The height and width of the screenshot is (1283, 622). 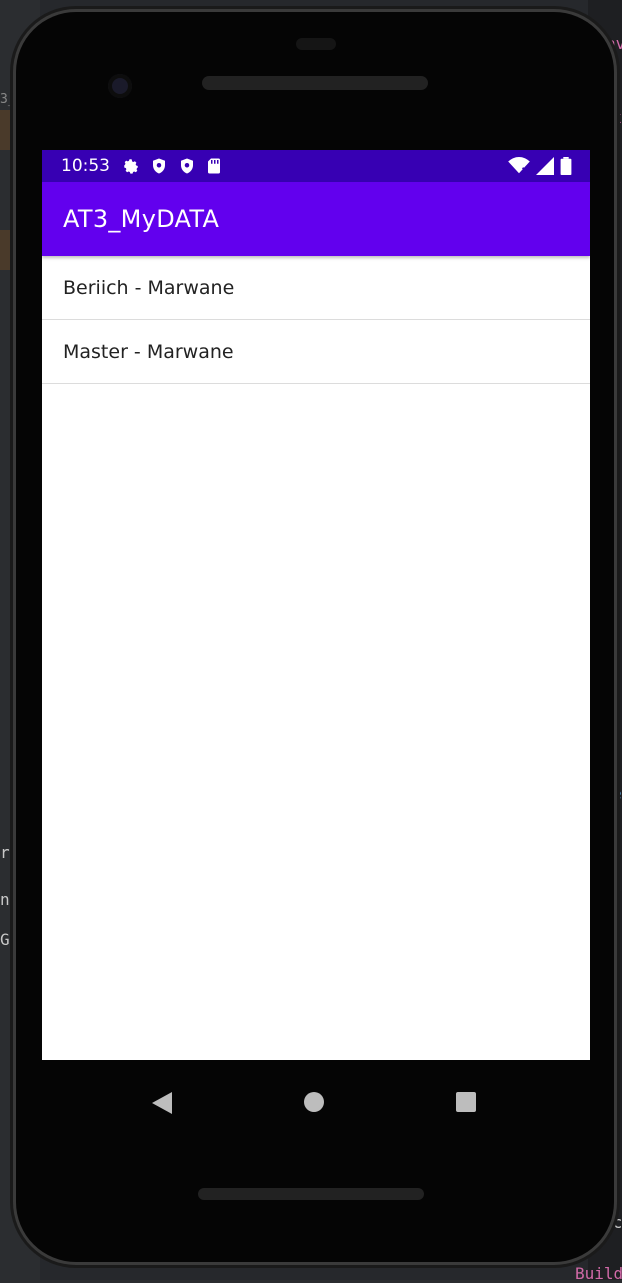 What do you see at coordinates (85, 166) in the screenshot?
I see `status-time: 10:53` at bounding box center [85, 166].